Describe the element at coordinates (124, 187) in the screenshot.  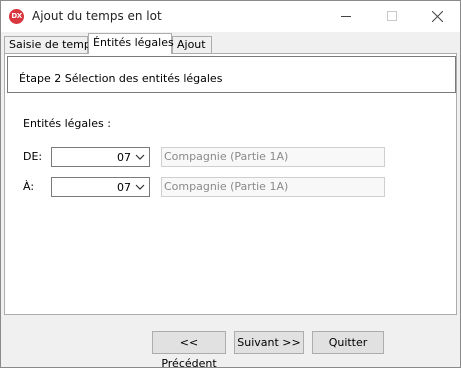
I see `to-entity-value: 07` at that location.